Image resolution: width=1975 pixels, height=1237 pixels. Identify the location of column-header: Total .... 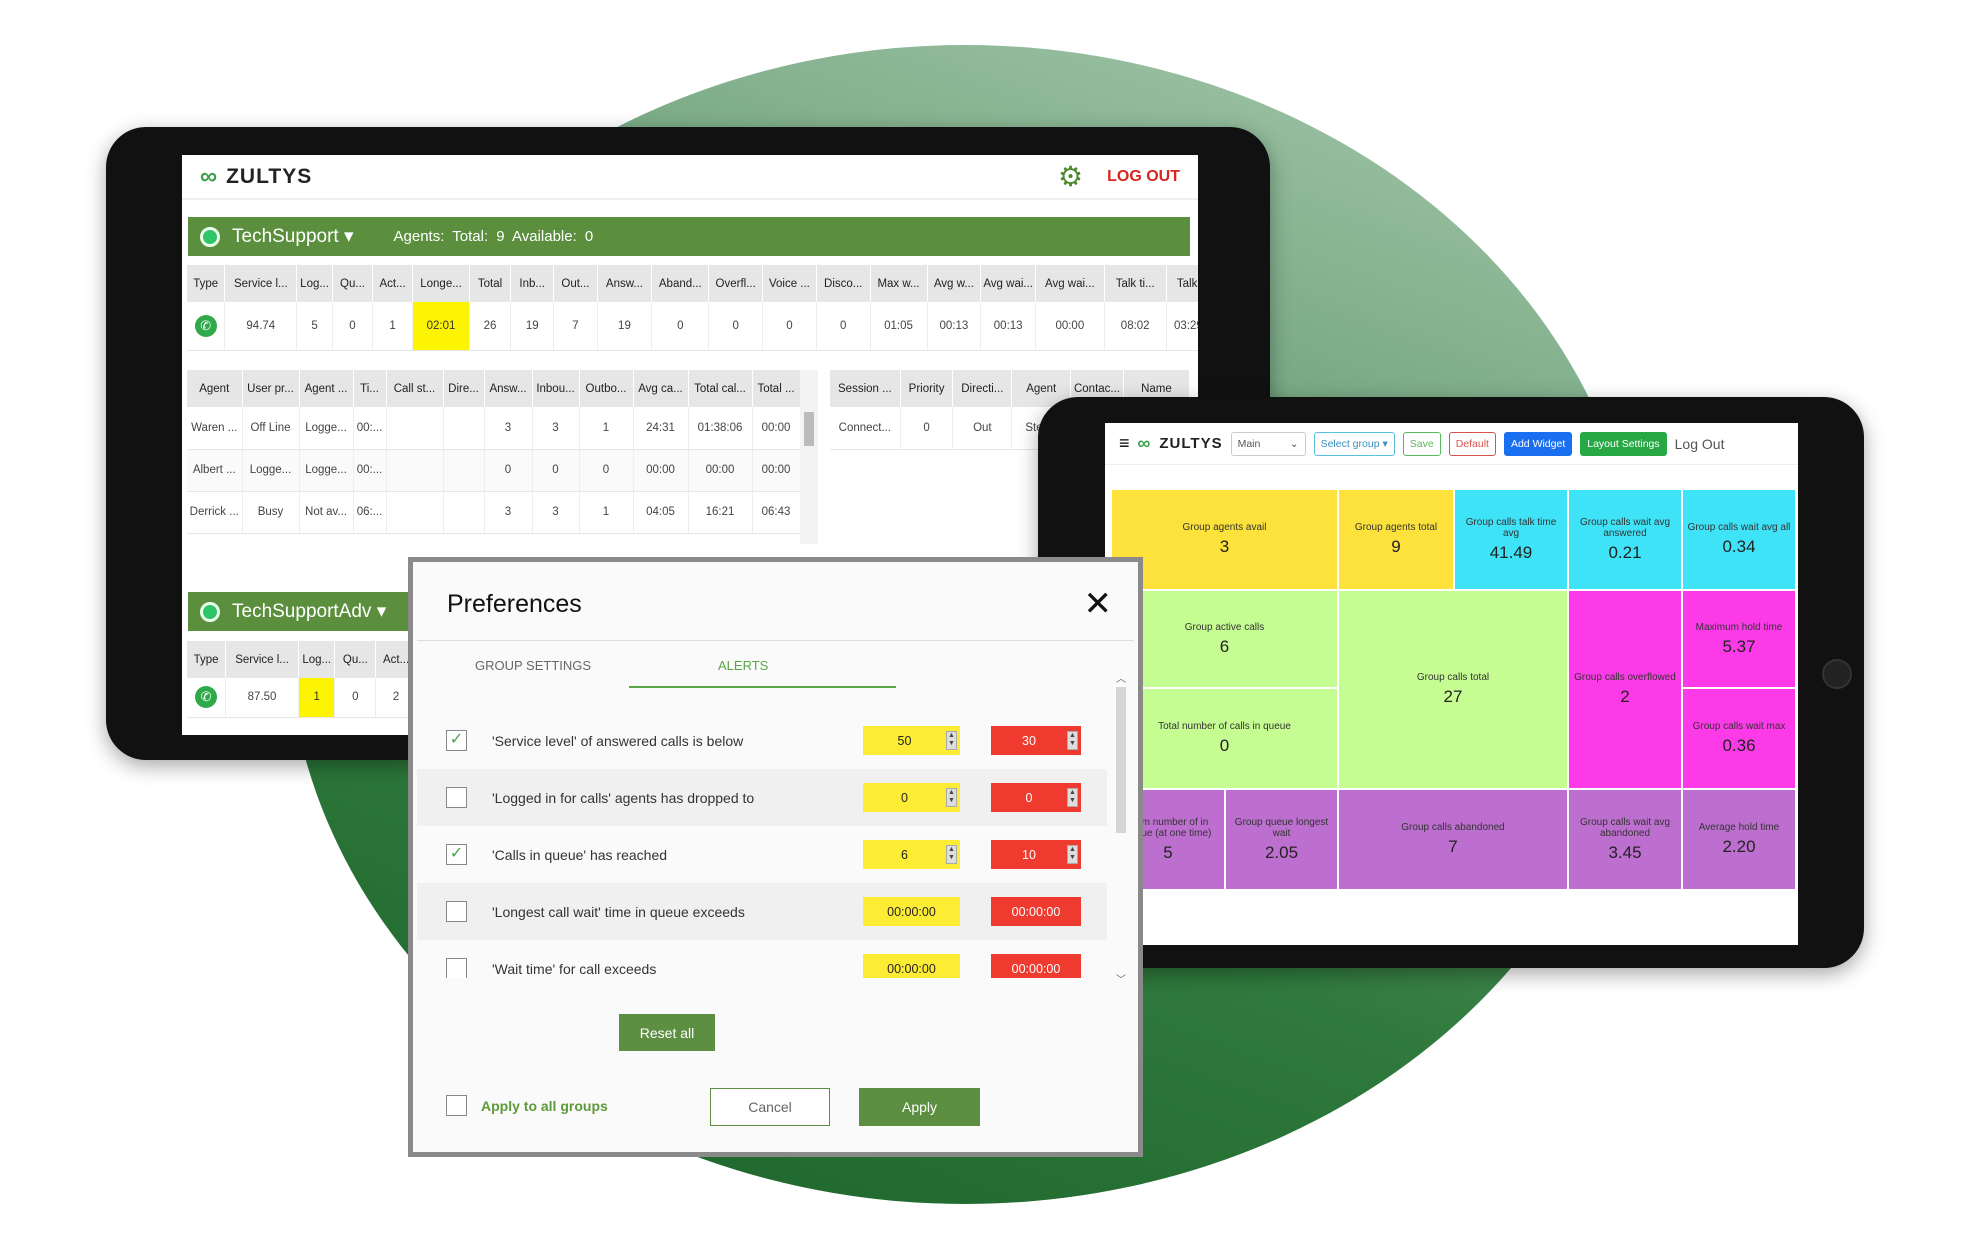
(776, 388).